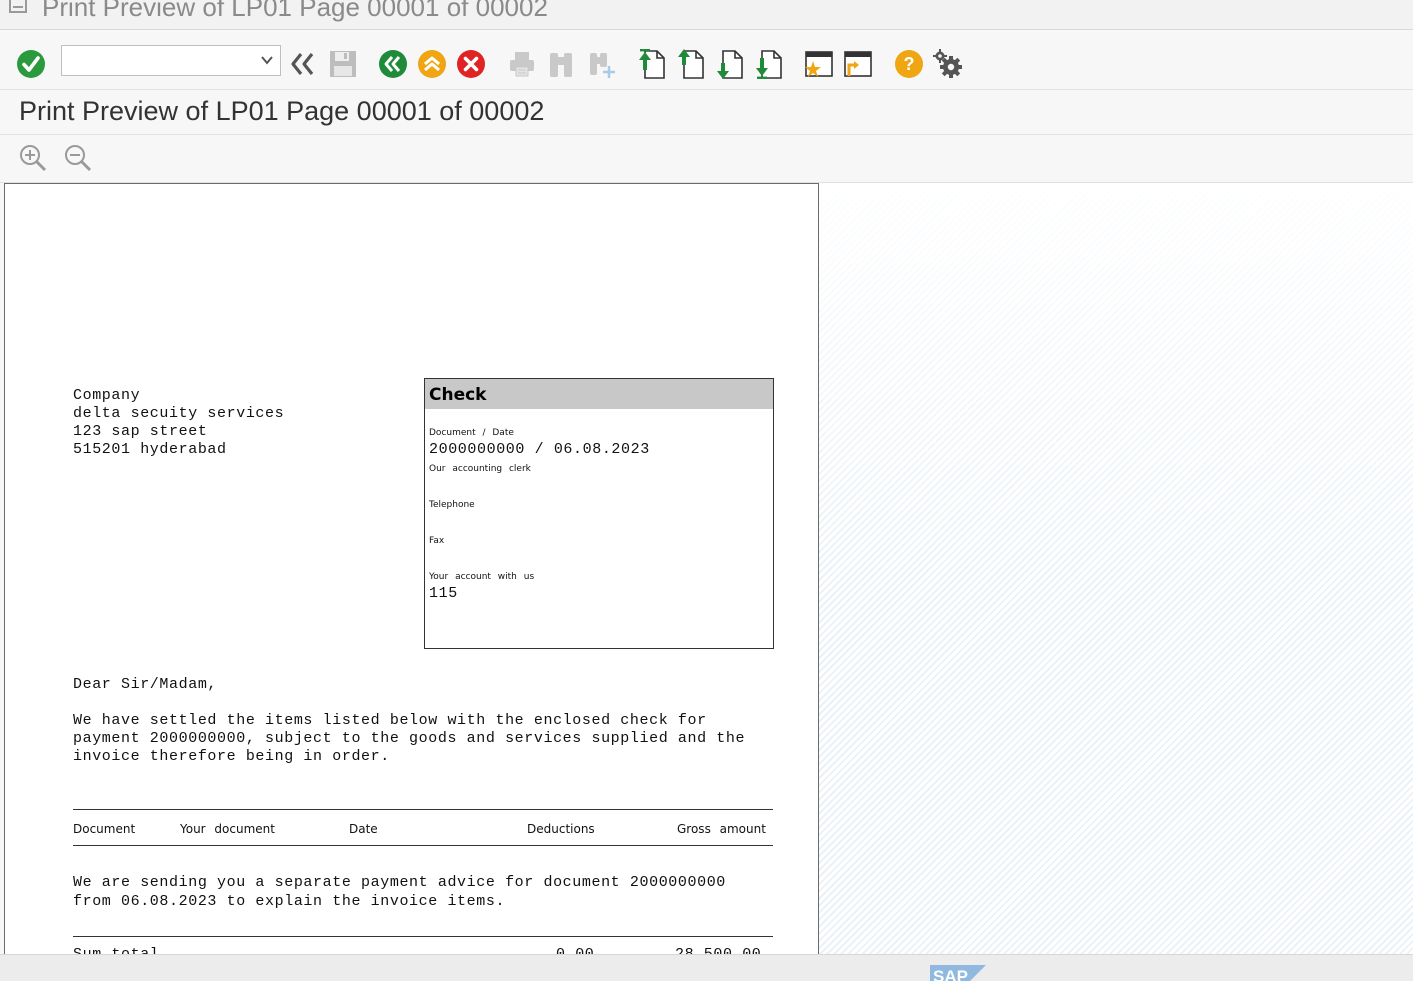 This screenshot has height=981, width=1413. What do you see at coordinates (471, 433) in the screenshot?
I see `doc-date-label: Document / Date` at bounding box center [471, 433].